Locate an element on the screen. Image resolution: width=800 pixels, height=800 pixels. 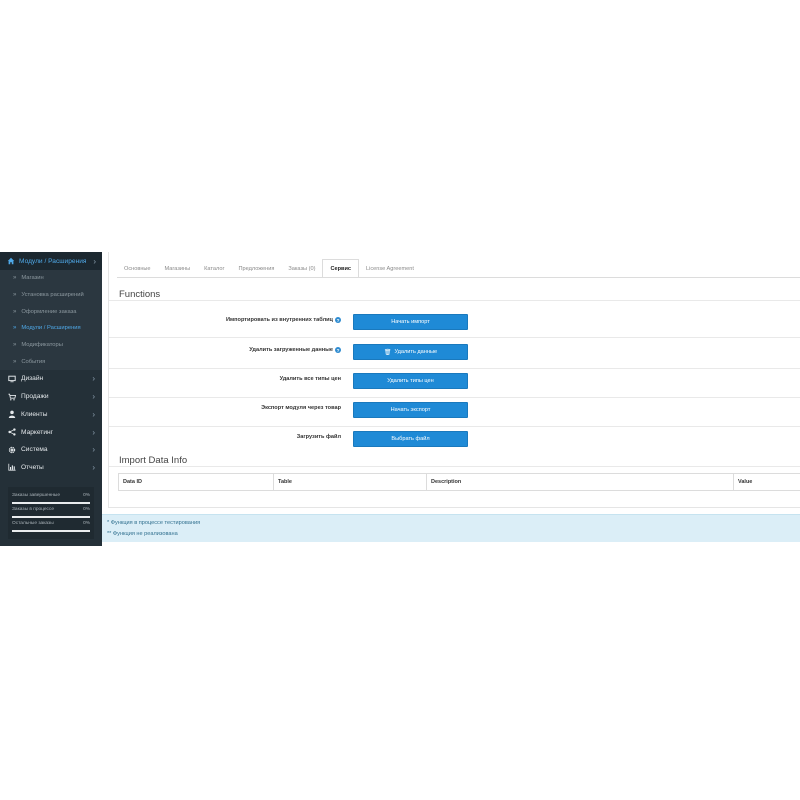
sidebar-sub-item-events: » События is located at coordinates (51, 361).